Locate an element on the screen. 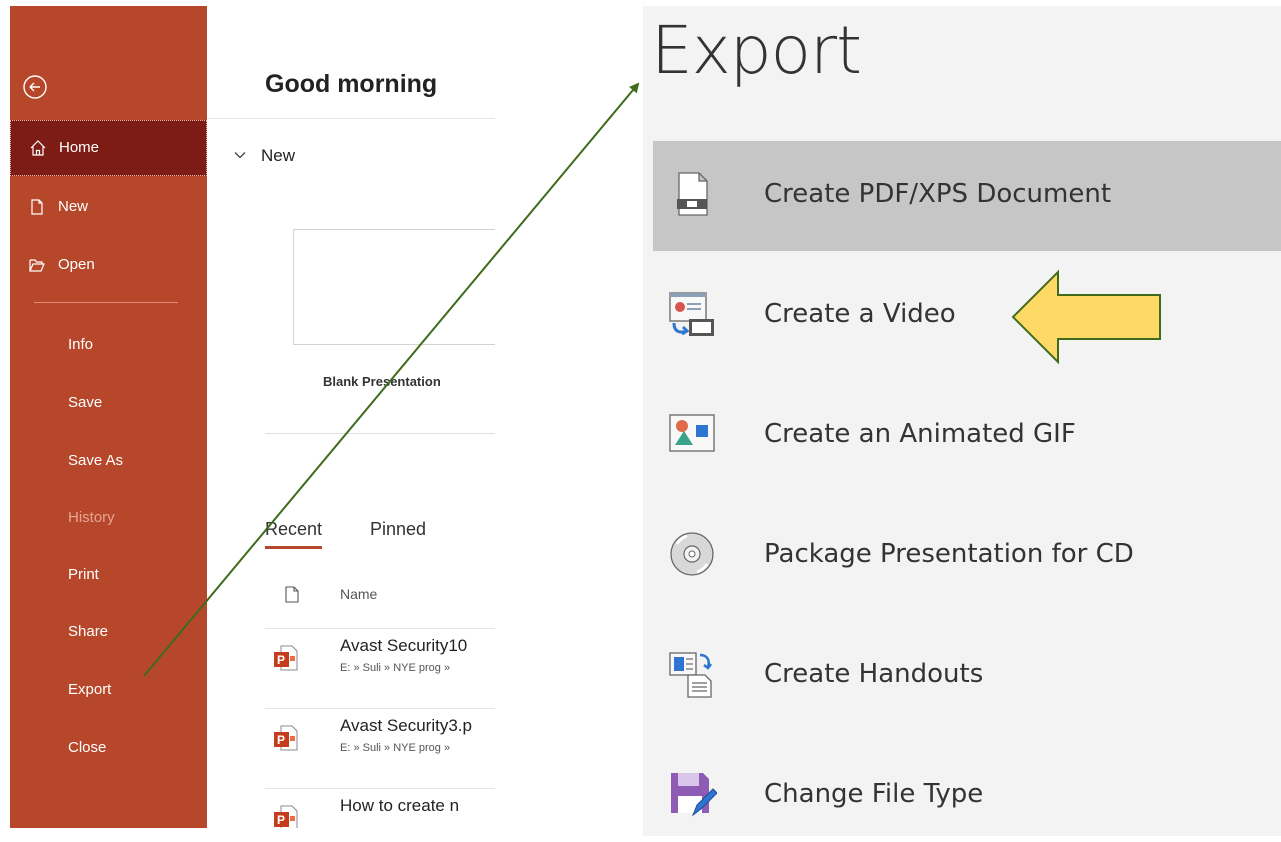  sidebar-item-save-as: Save As is located at coordinates (108, 461).